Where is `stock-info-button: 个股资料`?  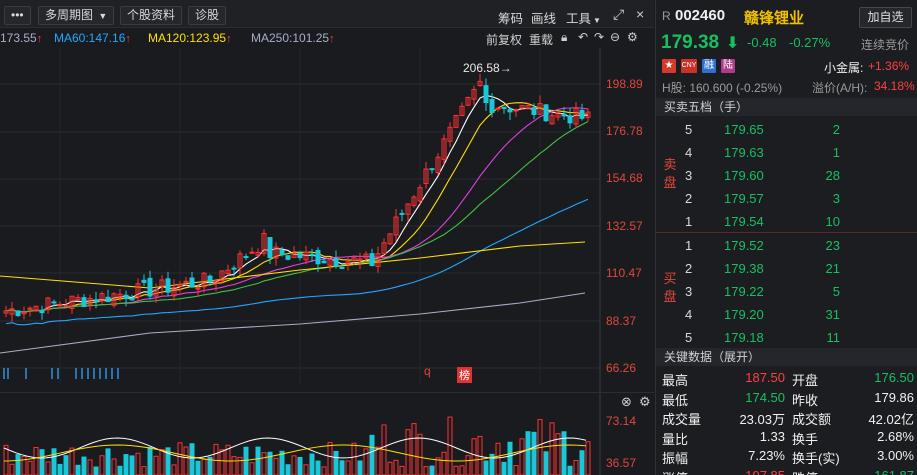
stock-info-button: 个股资料 is located at coordinates (151, 15).